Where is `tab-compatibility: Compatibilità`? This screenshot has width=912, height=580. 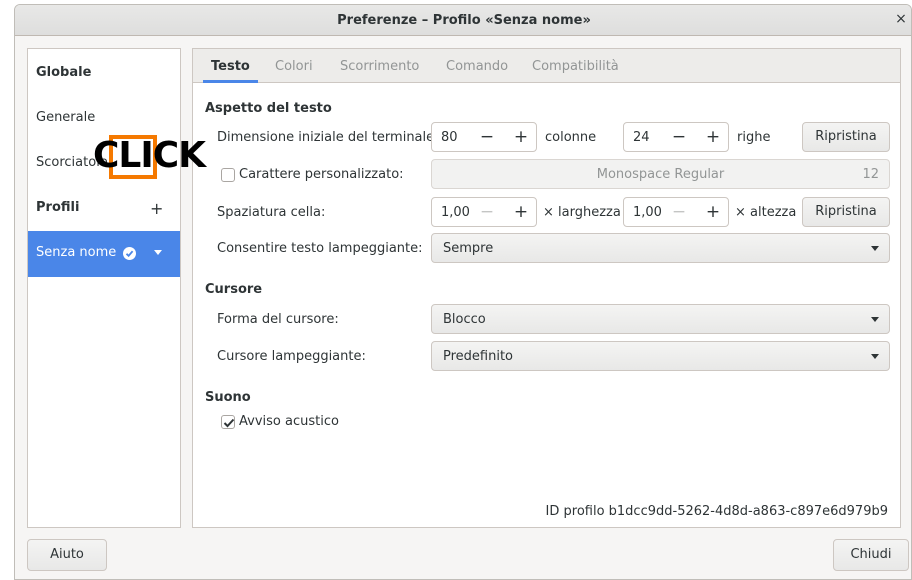 tab-compatibility: Compatibilità is located at coordinates (575, 66).